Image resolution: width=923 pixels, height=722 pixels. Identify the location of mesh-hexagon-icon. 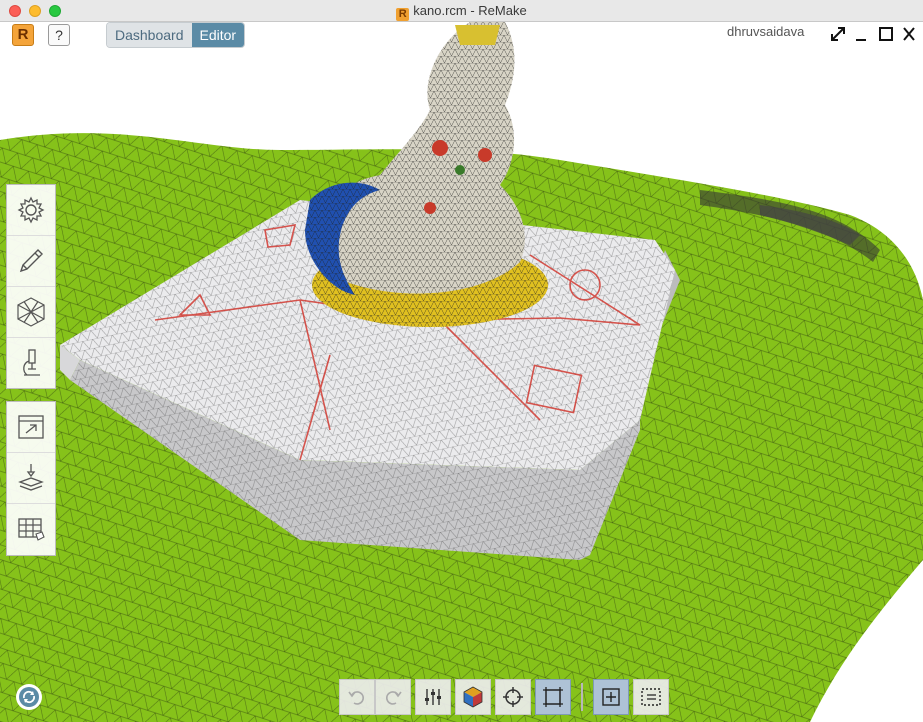
(31, 312).